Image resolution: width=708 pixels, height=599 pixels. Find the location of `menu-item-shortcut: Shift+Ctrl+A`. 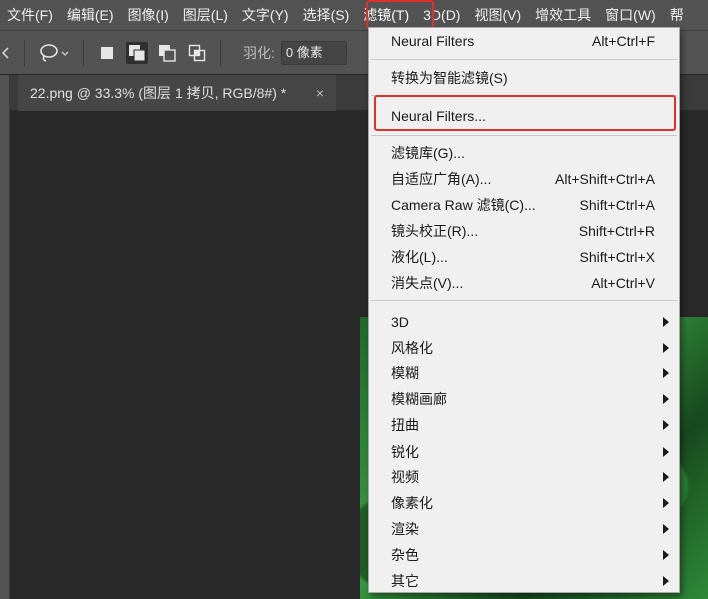

menu-item-shortcut: Shift+Ctrl+A is located at coordinates (617, 205).